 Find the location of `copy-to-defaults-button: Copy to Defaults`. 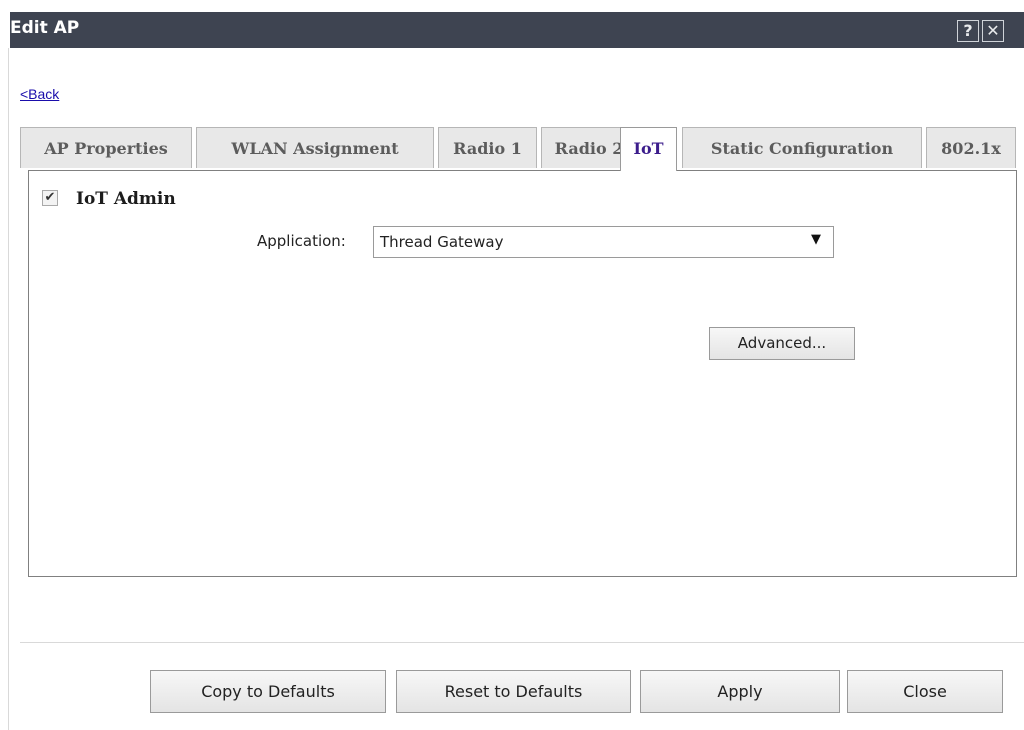

copy-to-defaults-button: Copy to Defaults is located at coordinates (268, 691).